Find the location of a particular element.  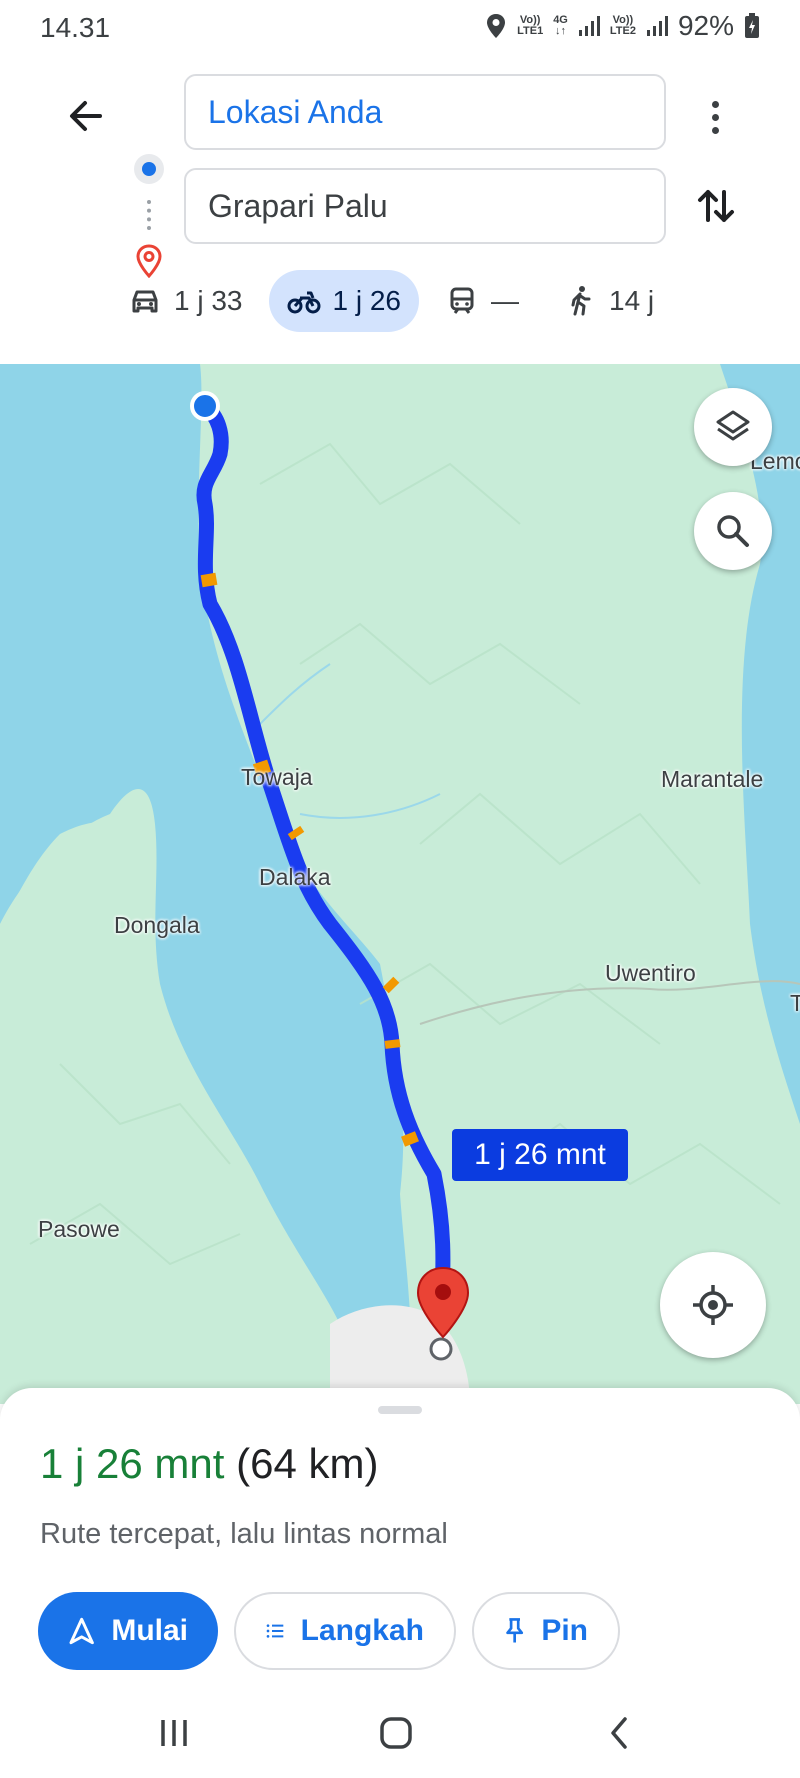

sim1-indicator: Vo)) LTE1 is located at coordinates (530, 25).